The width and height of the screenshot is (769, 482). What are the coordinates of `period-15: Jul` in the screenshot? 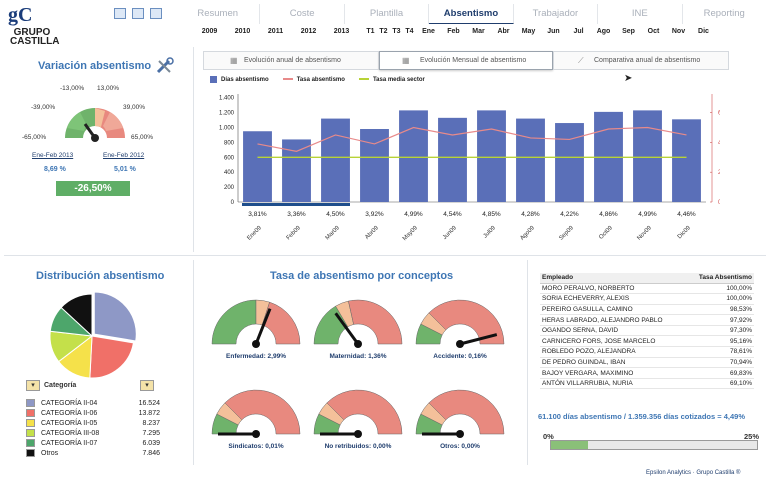 It's located at (578, 35).